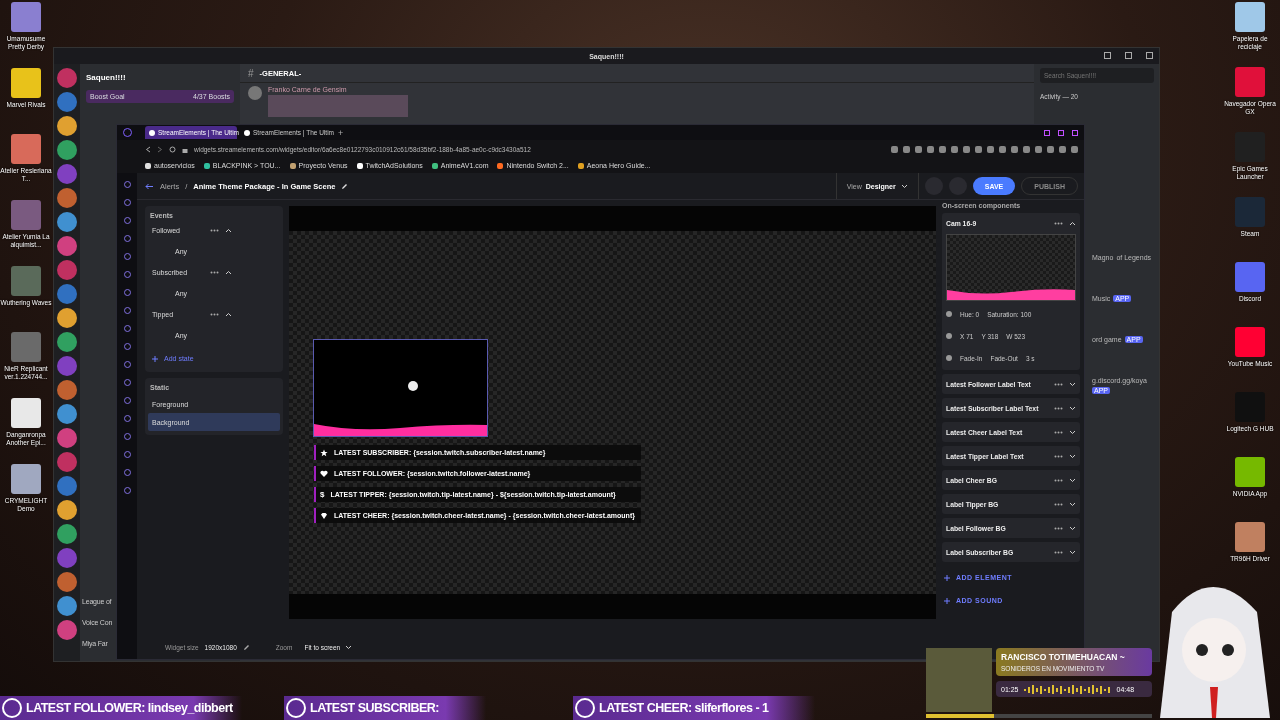 The height and width of the screenshot is (720, 1280). I want to click on photo-placeholder, so click(959, 680).